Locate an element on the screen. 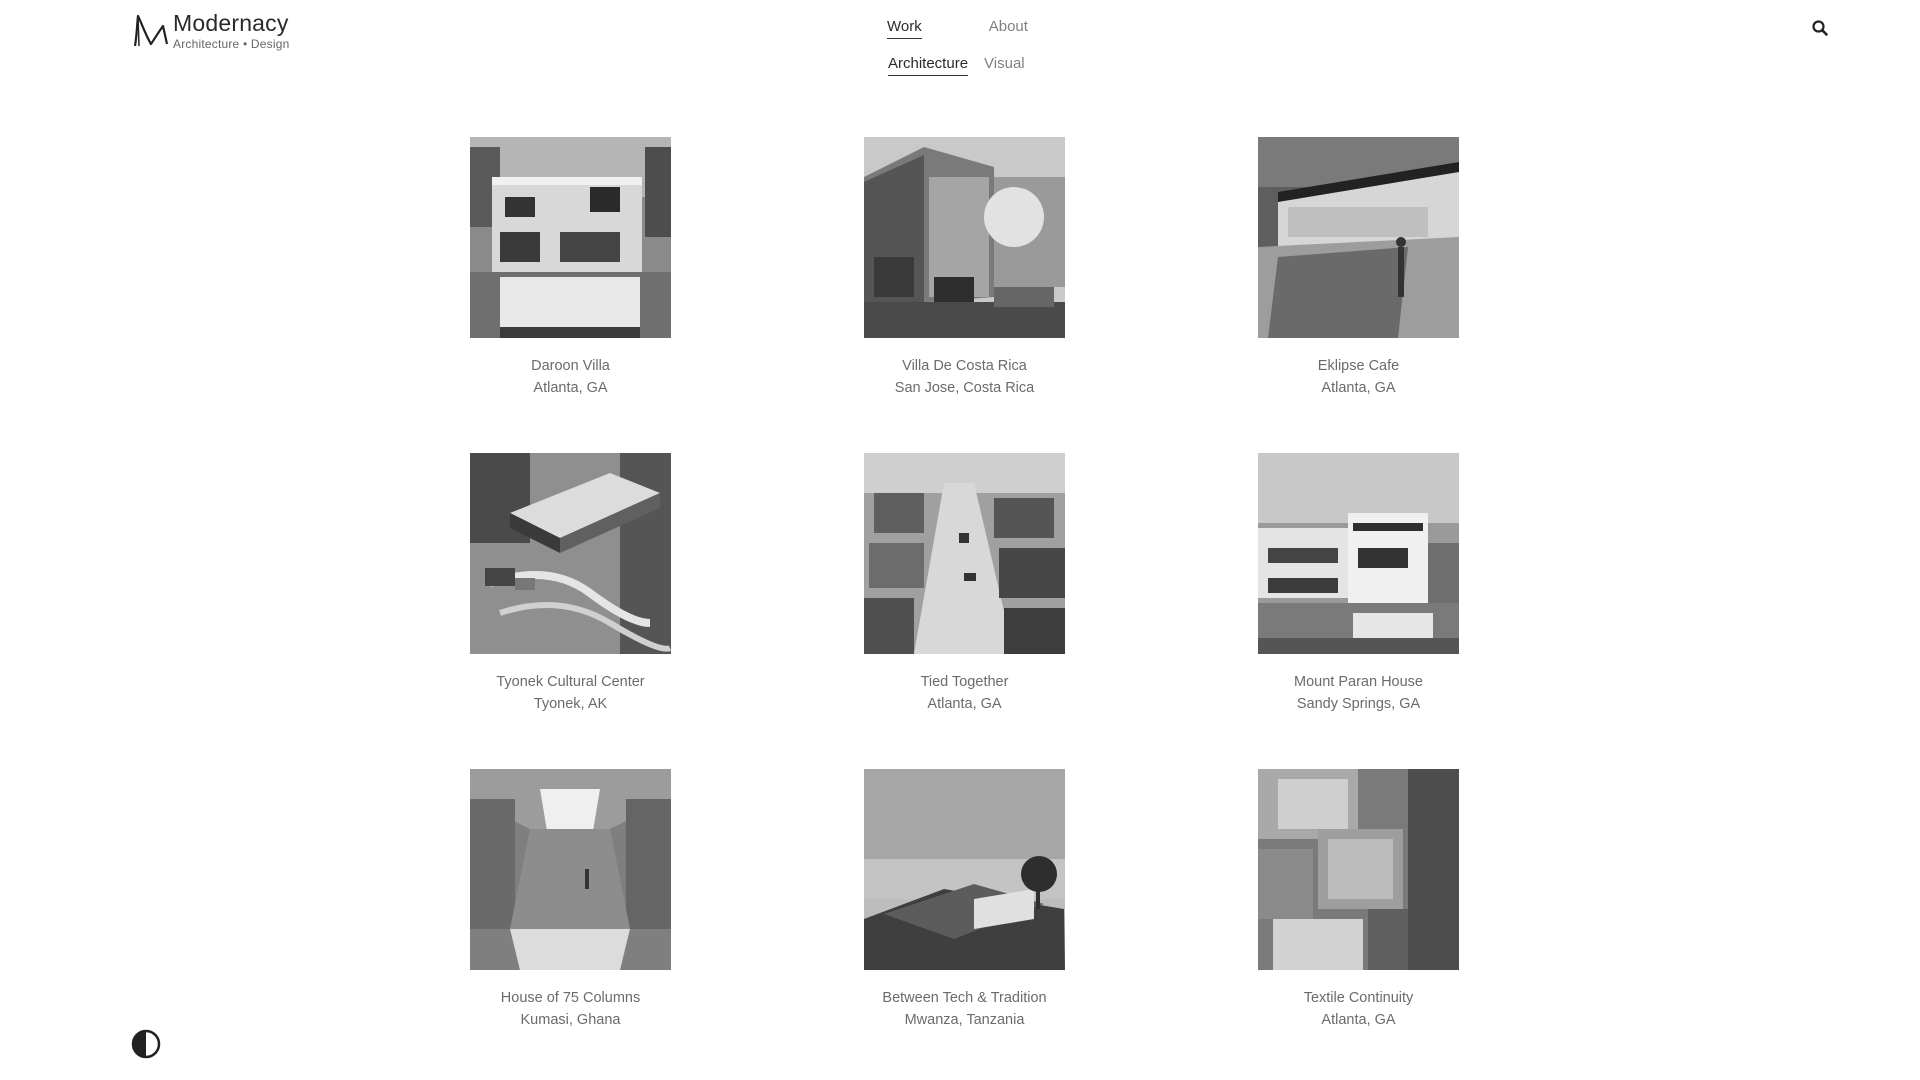  project-card: Textile Continuity Atlanta, GA is located at coordinates (1358, 900).